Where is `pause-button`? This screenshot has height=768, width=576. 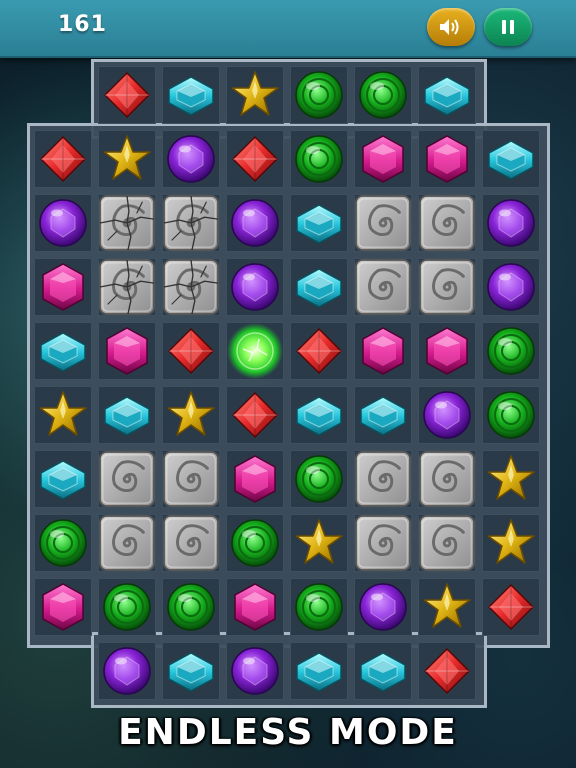
pause-button is located at coordinates (508, 27).